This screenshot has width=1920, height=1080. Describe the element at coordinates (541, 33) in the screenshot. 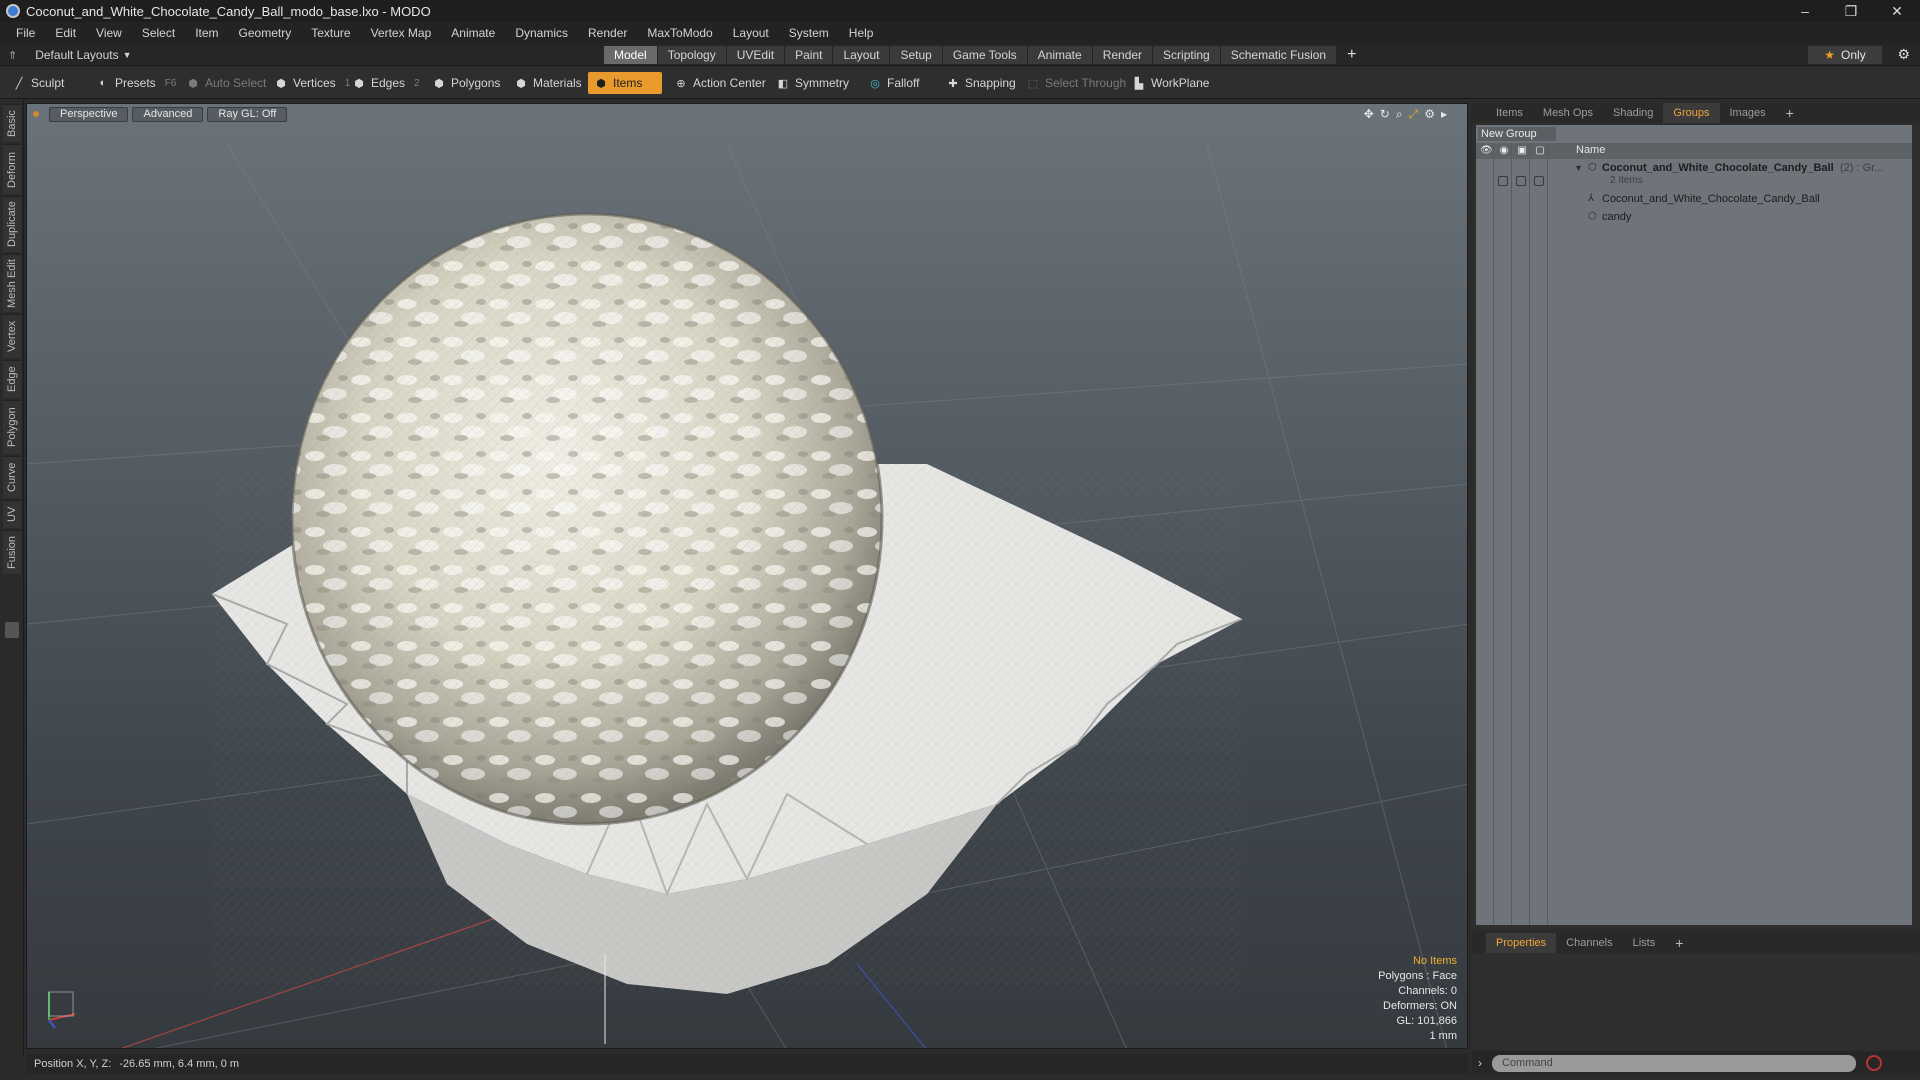

I see `menu-dynamics: Dynamics` at that location.